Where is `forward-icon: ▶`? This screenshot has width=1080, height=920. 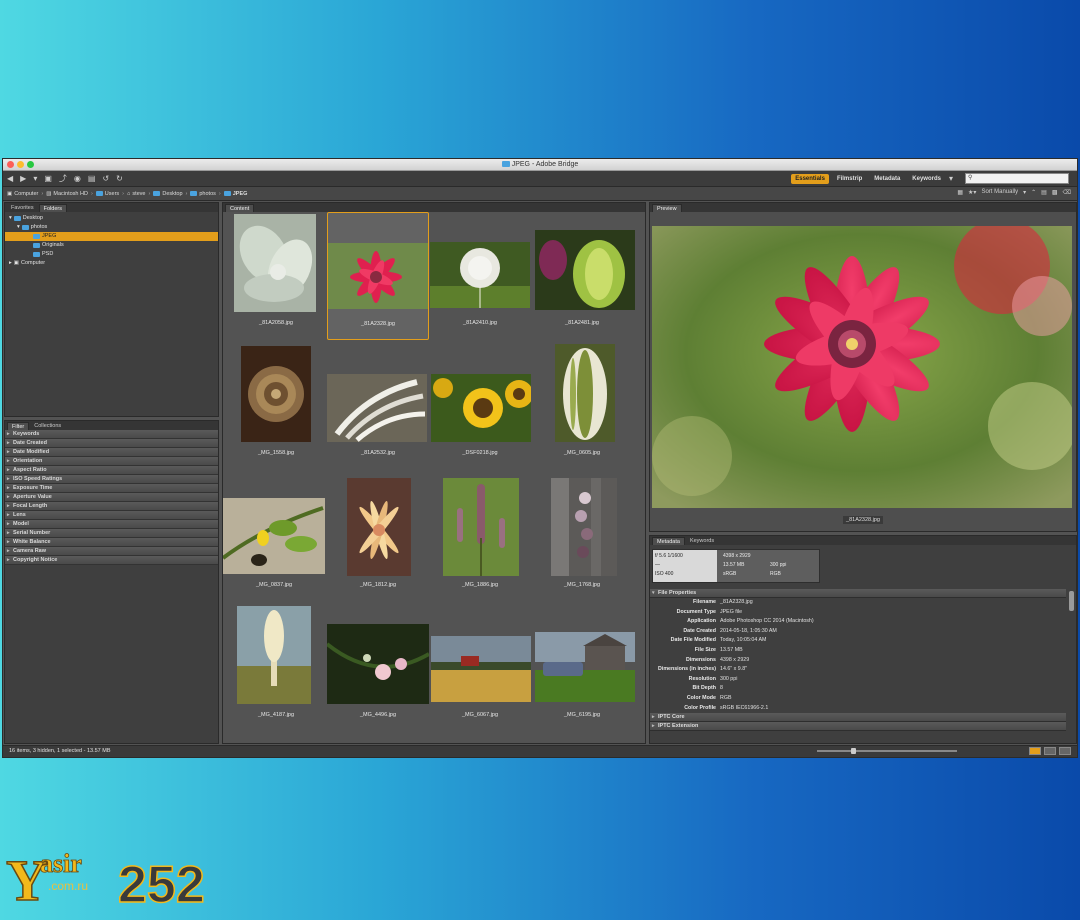 forward-icon: ▶ is located at coordinates (23, 178).